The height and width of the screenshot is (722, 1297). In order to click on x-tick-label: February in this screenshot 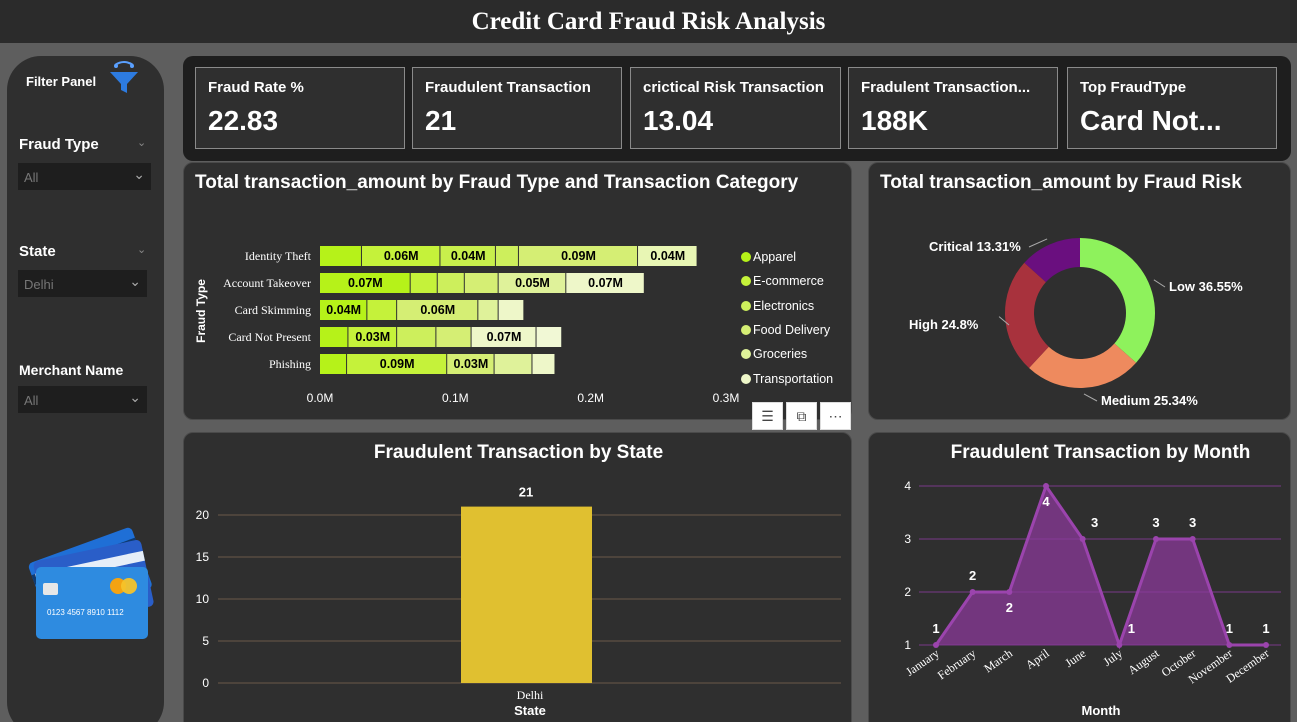, I will do `click(957, 664)`.